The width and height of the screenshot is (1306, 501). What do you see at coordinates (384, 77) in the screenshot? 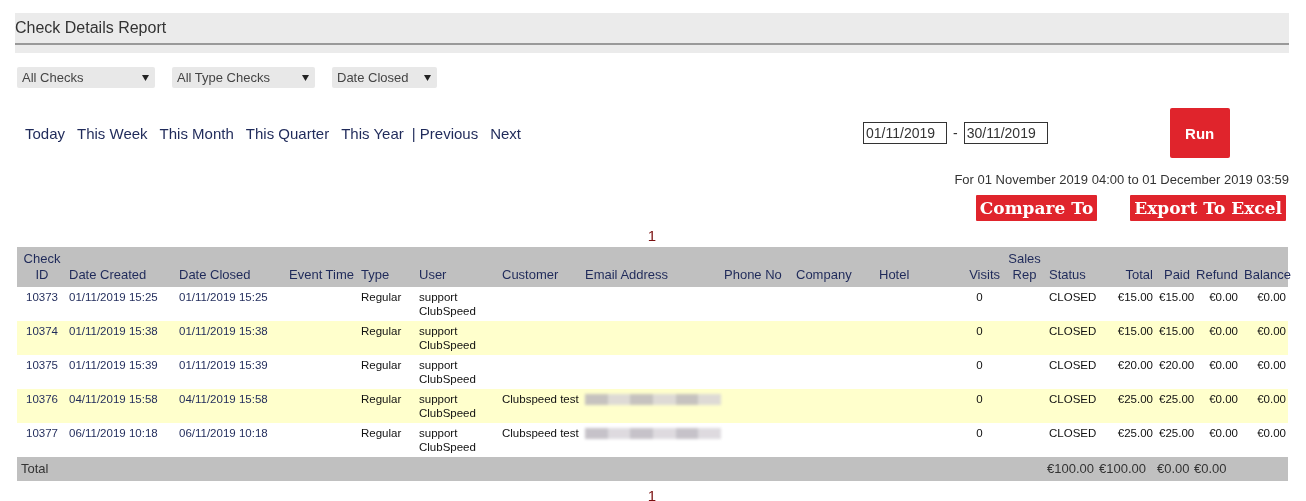
I see `filter-dropdown: Date Closed` at bounding box center [384, 77].